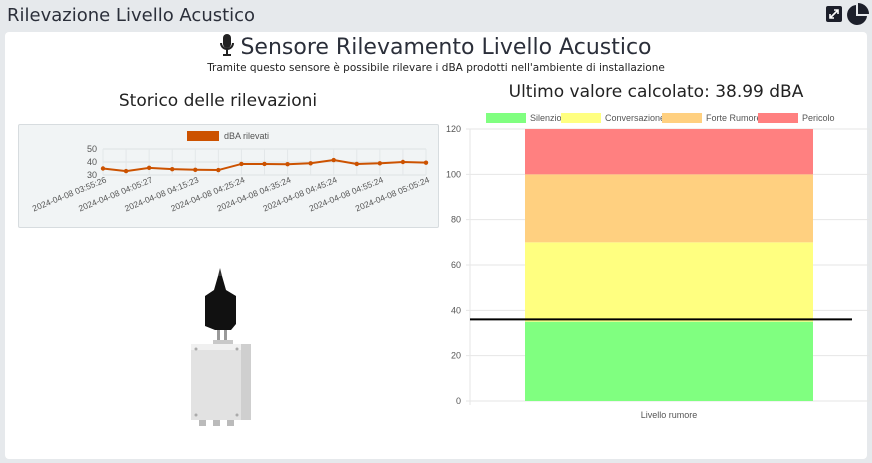 Image resolution: width=872 pixels, height=463 pixels. Describe the element at coordinates (857, 15) in the screenshot. I see `pie-chart-icon` at that location.